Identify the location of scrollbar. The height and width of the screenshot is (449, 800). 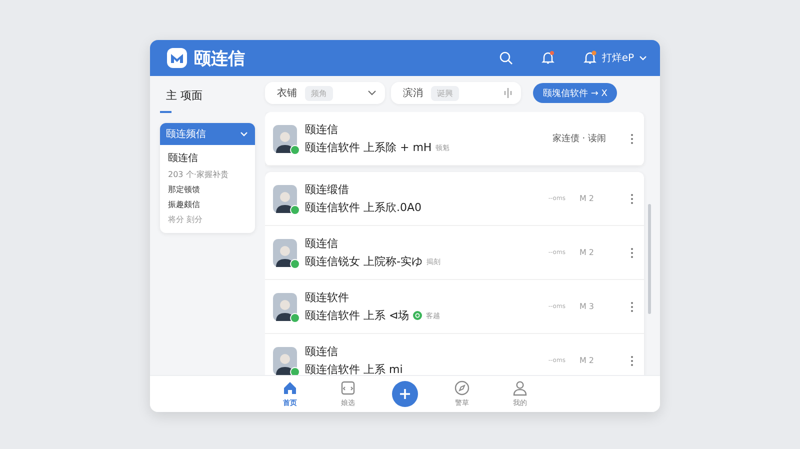
(649, 259).